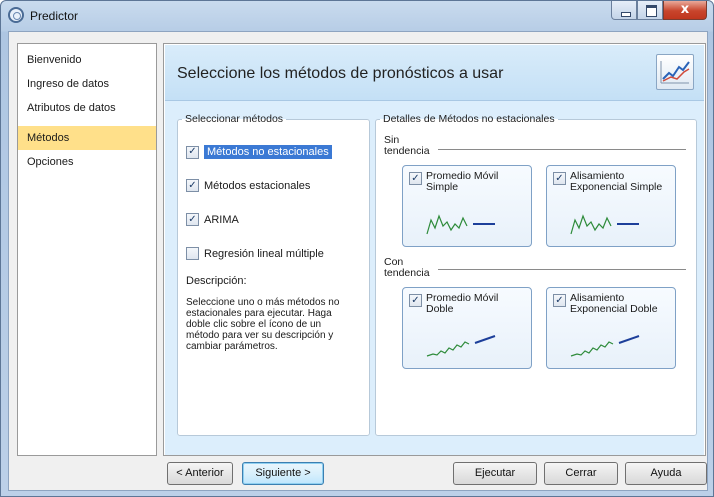 This screenshot has width=714, height=497. Describe the element at coordinates (650, 10) in the screenshot. I see `maximize-button` at that location.